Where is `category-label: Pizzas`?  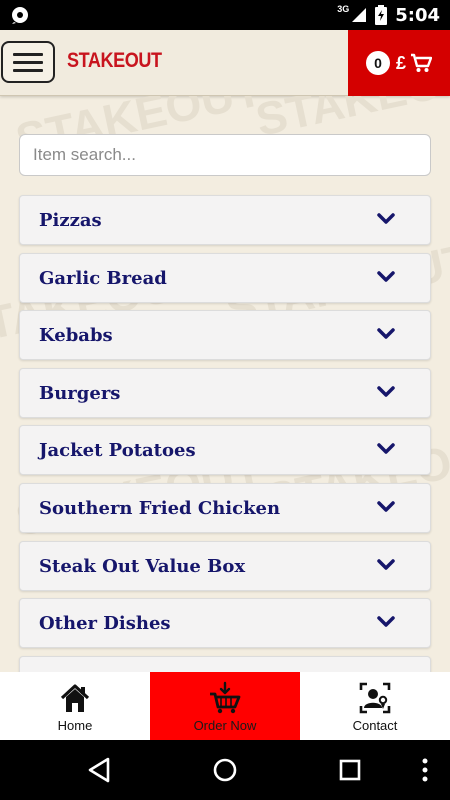
category-label: Pizzas is located at coordinates (70, 220).